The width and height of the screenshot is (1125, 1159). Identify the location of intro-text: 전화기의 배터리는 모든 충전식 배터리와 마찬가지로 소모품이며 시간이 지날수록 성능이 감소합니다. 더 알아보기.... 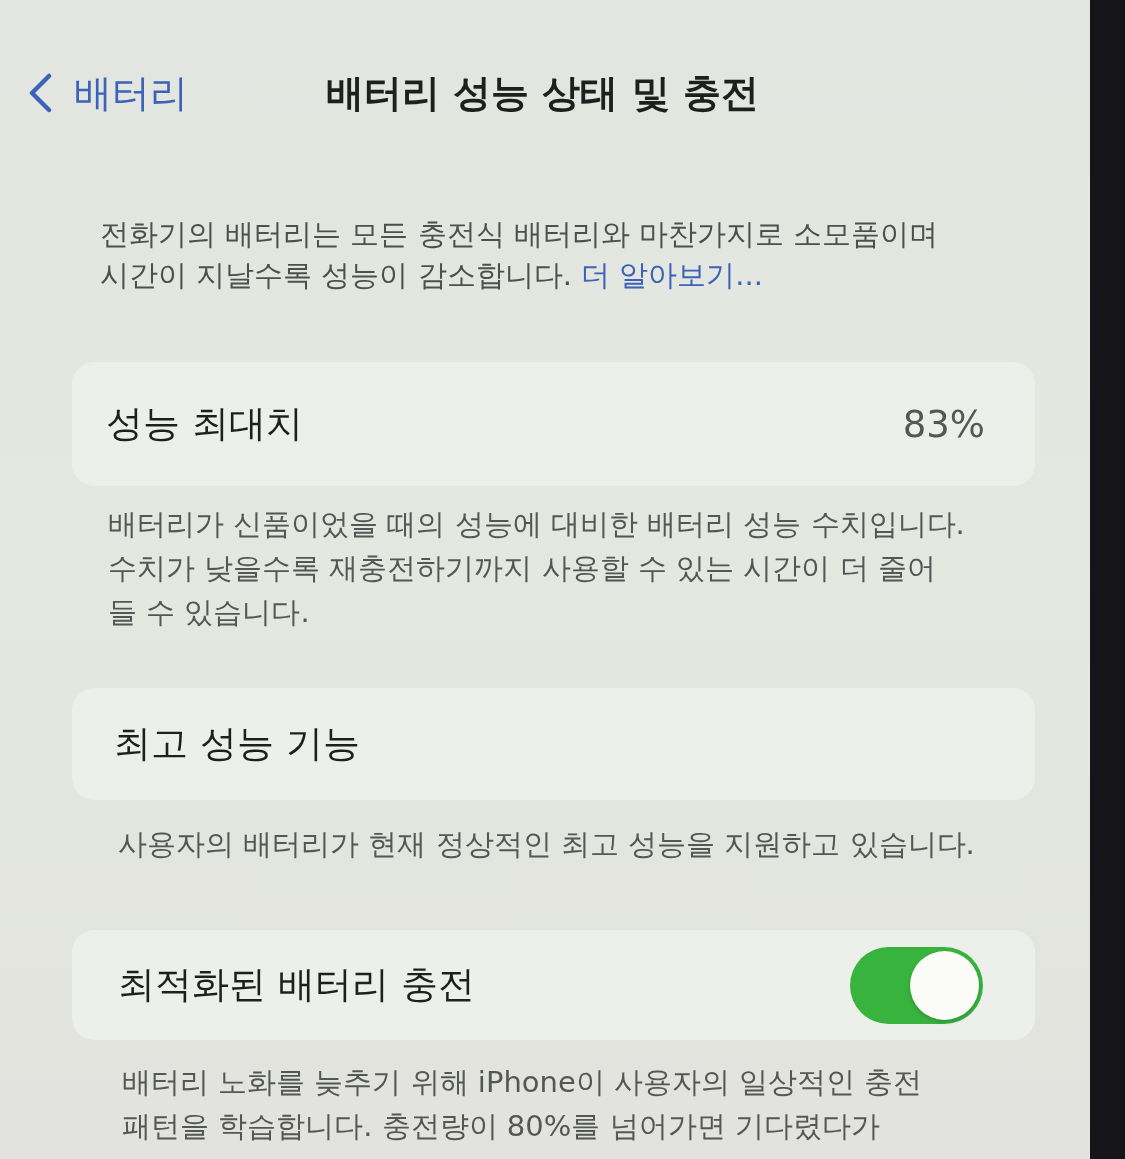
(520, 255).